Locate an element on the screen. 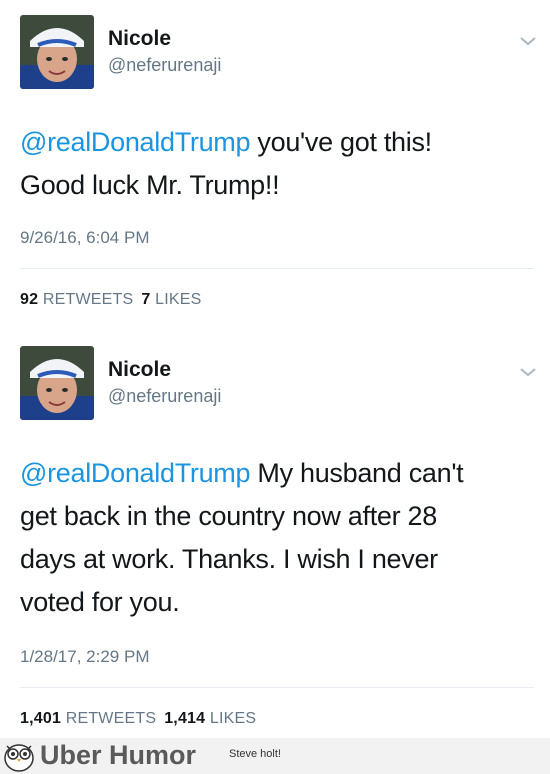 This screenshot has width=550, height=774. watermark-brand: Uber Humor is located at coordinates (118, 755).